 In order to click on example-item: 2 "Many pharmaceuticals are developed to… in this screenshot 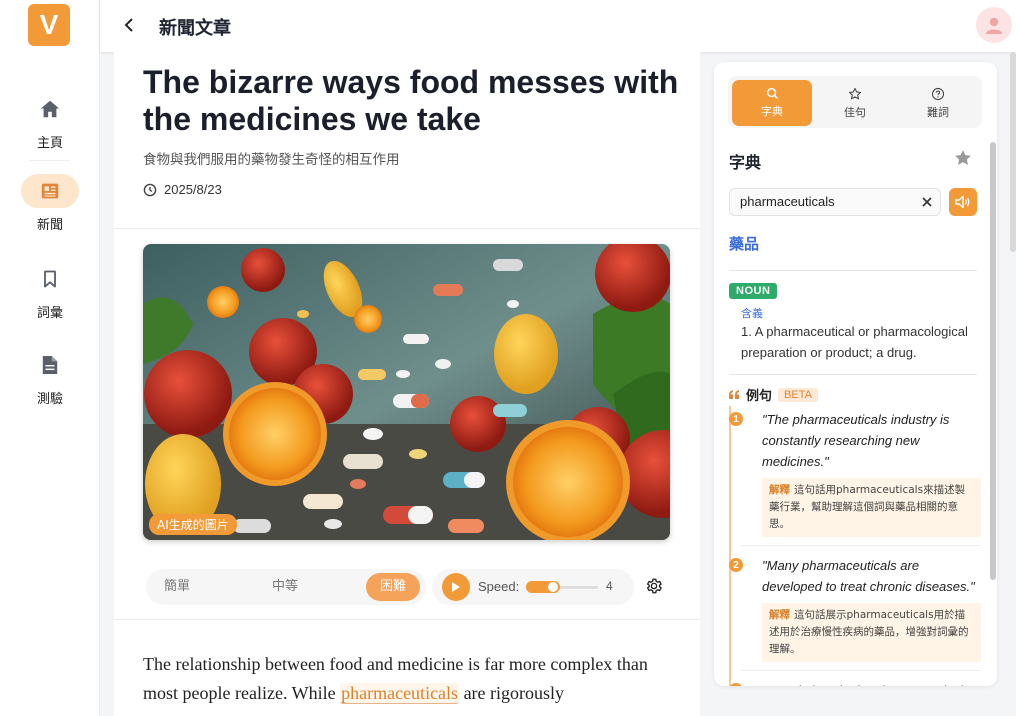, I will do `click(855, 607)`.